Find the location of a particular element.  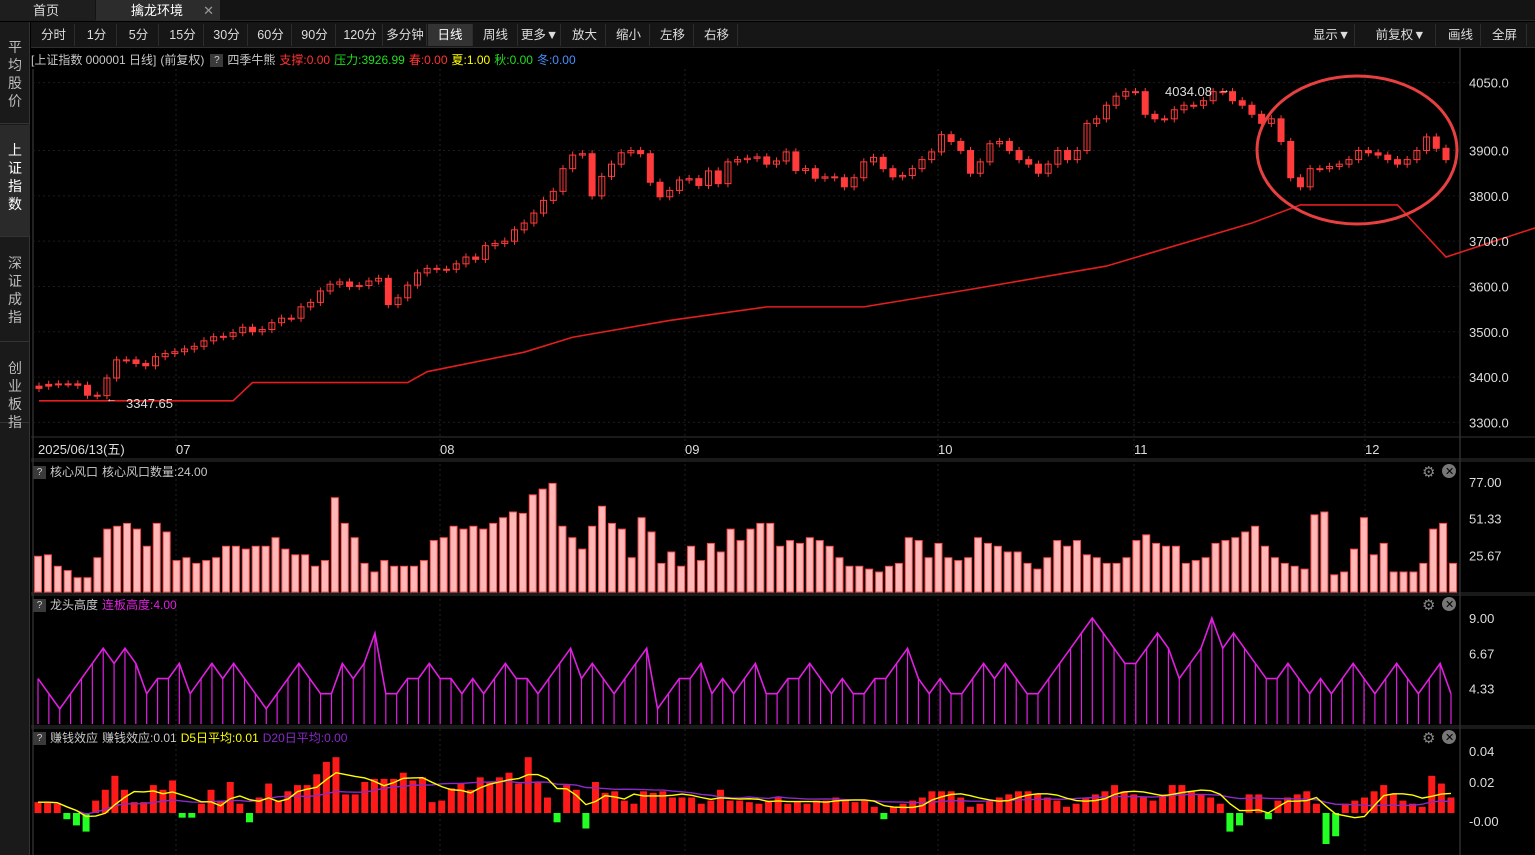

panel4-tick: 0.02 is located at coordinates (1481, 782).